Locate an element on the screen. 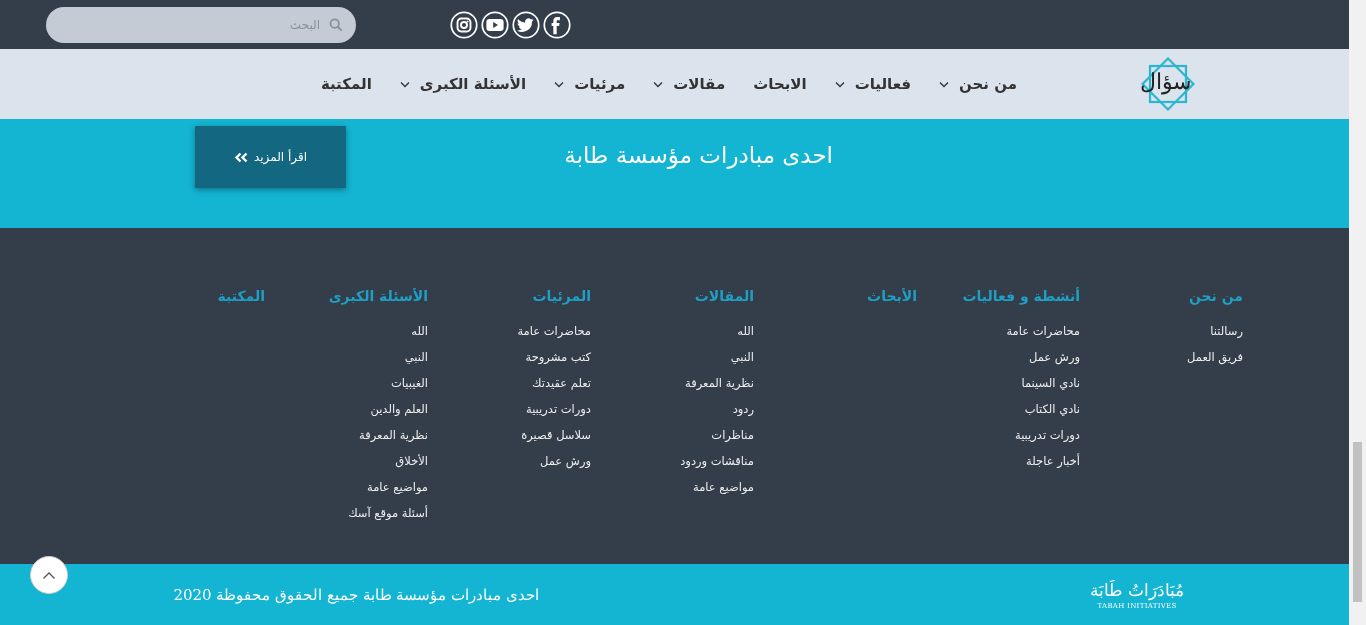 The width and height of the screenshot is (1366, 625). footer-link: تعلم عقيدتك is located at coordinates (561, 383).